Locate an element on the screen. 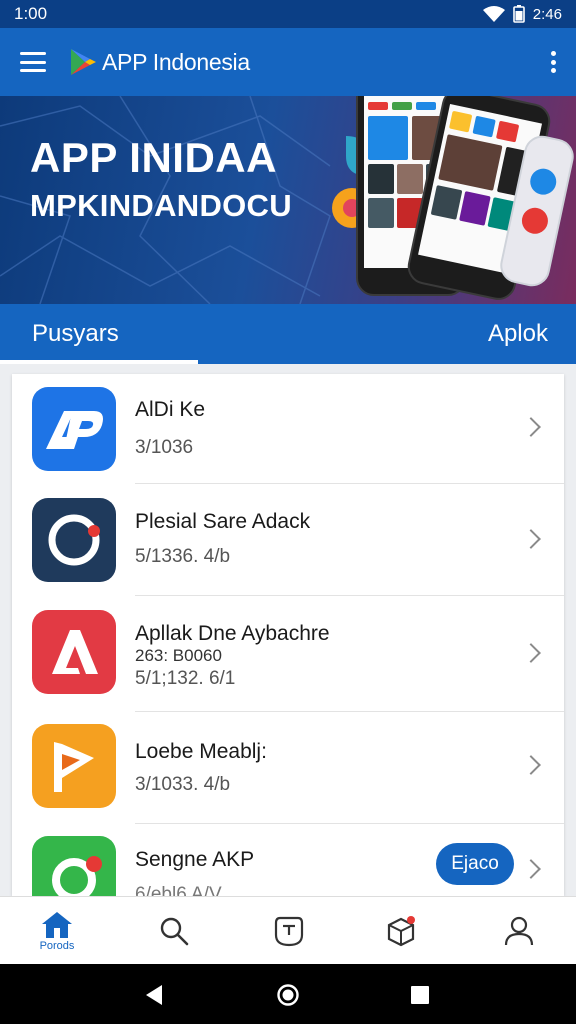 This screenshot has height=1024, width=576. list-item: Plesial Sare Adack 5/1336. 4/b is located at coordinates (288, 540).